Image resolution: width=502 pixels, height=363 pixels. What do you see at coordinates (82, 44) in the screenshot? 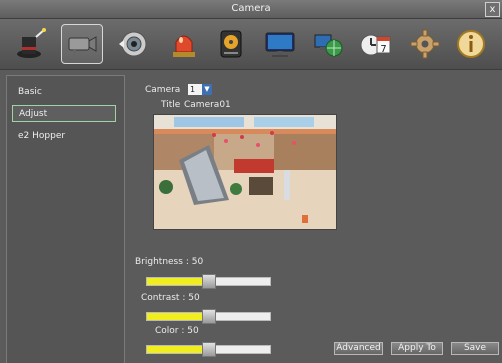
I see `camera-icon` at bounding box center [82, 44].